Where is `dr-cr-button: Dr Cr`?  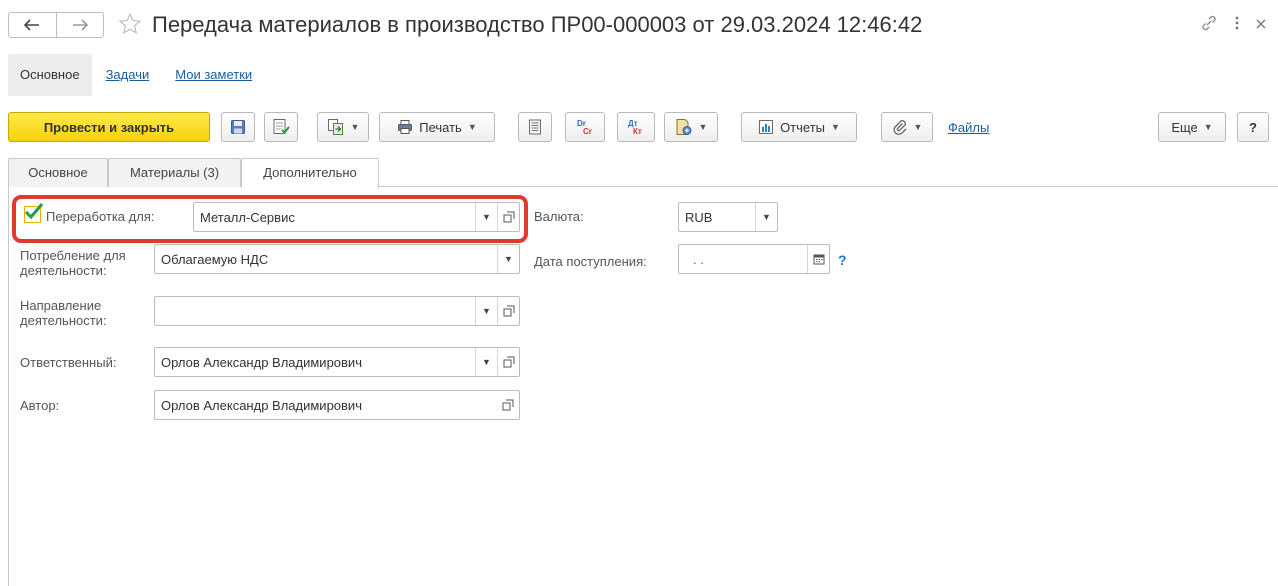 dr-cr-button: Dr Cr is located at coordinates (585, 127).